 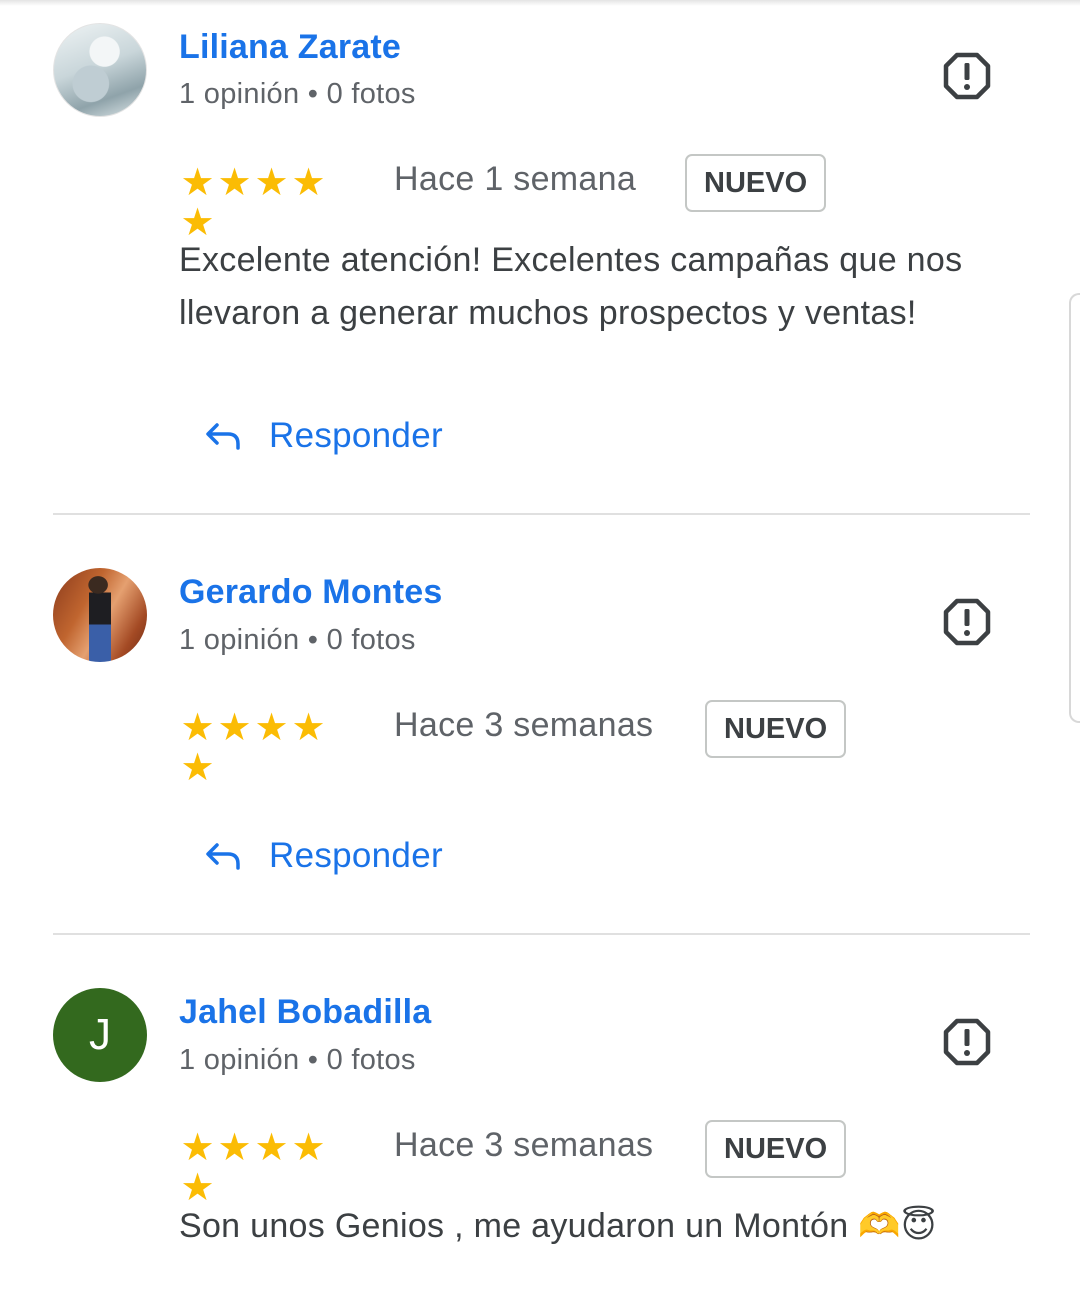 I want to click on review-time: Hace 1 semana, so click(x=515, y=179).